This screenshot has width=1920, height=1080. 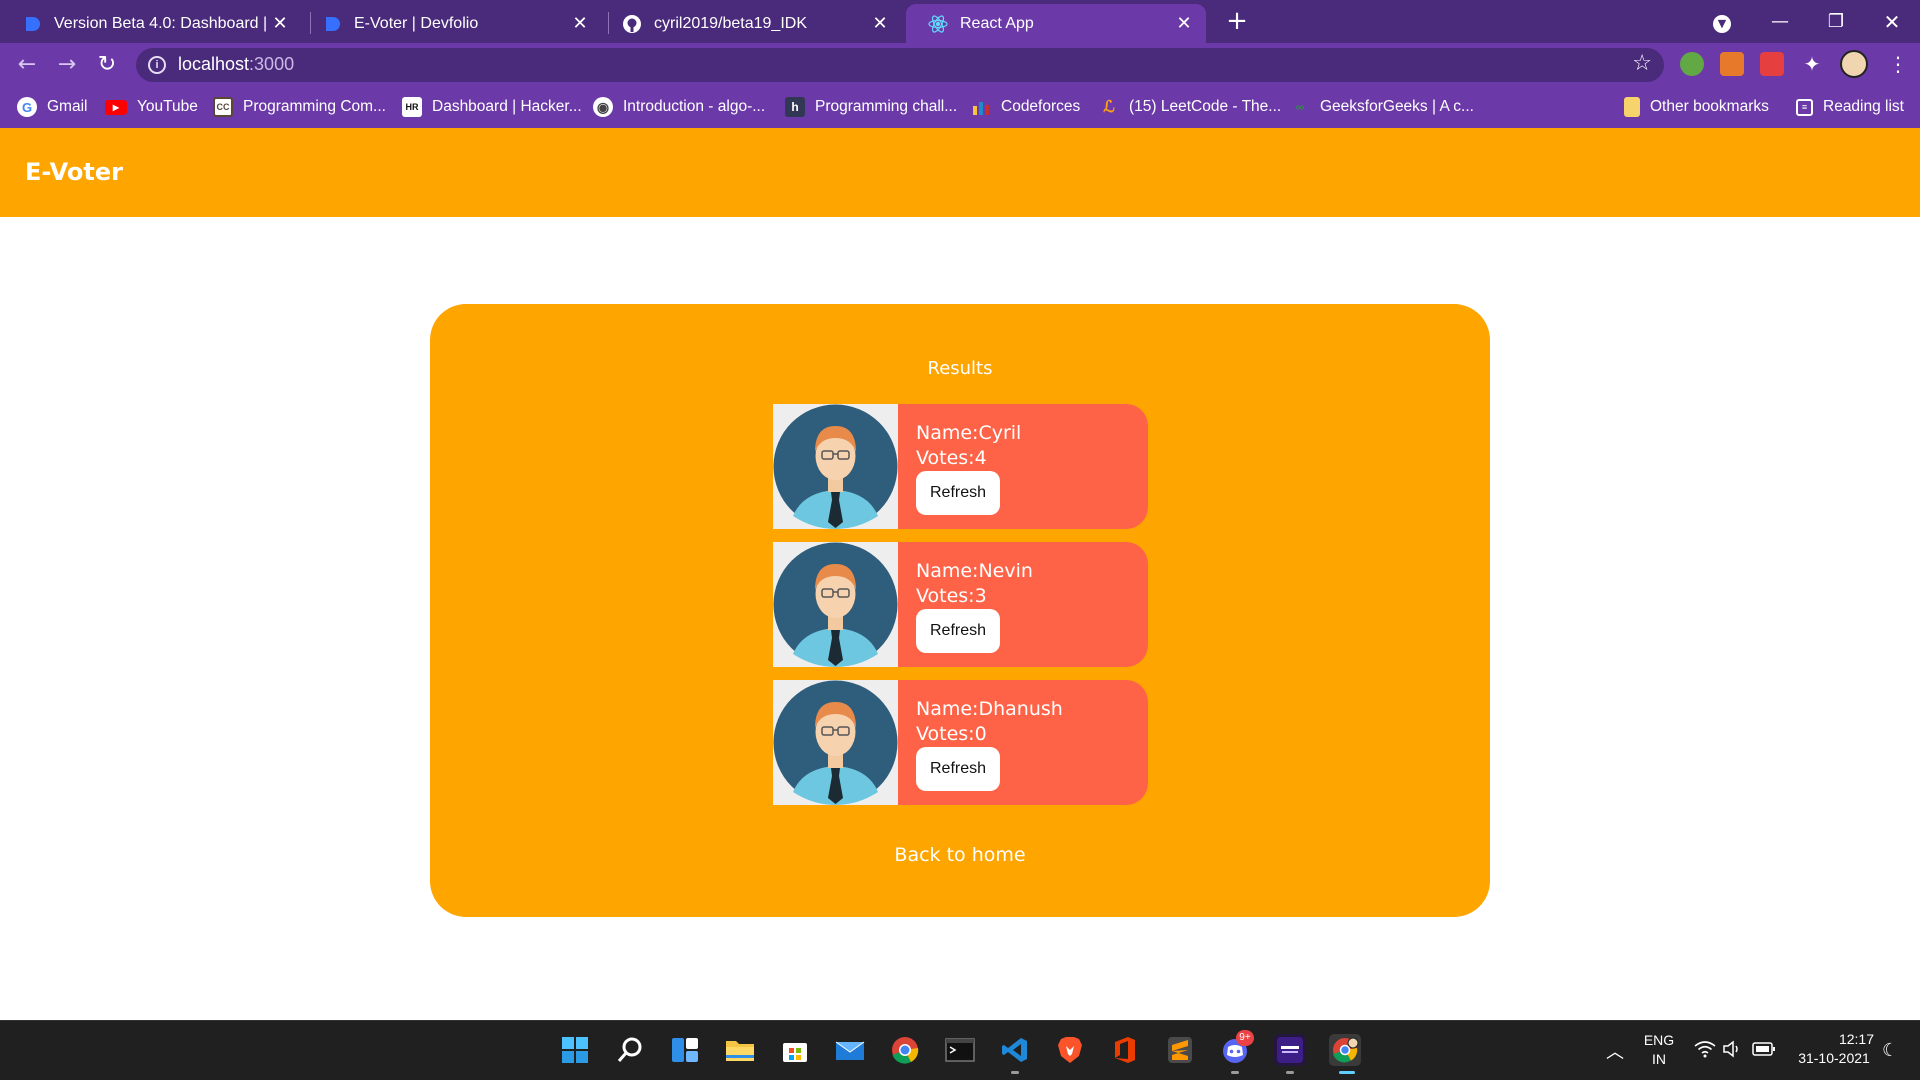 I want to click on other-bookmarks: Other bookmarks, so click(x=1696, y=107).